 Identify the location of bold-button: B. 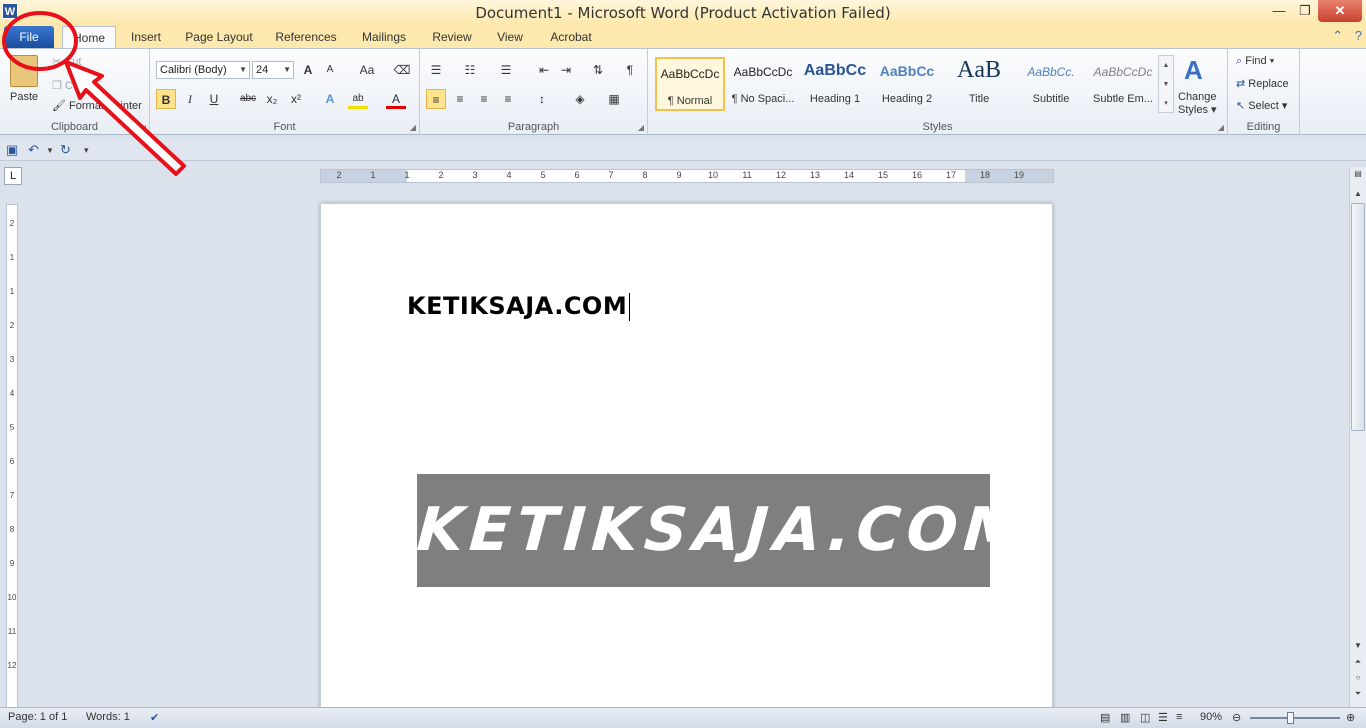
(166, 99).